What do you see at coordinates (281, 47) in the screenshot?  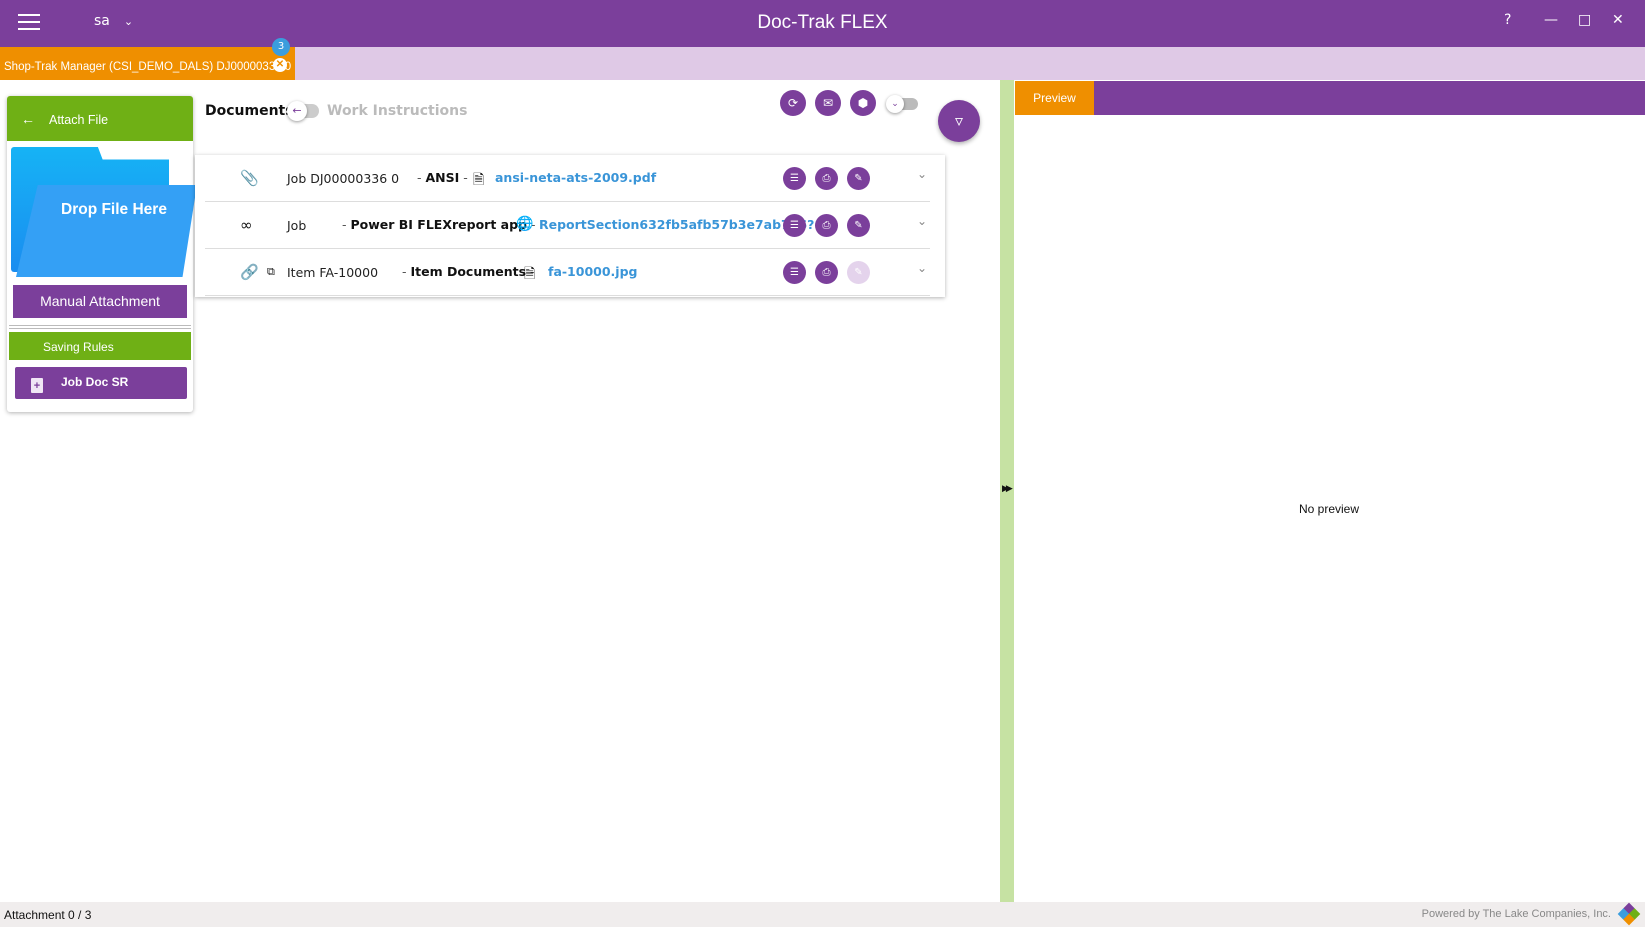 I see `tab-count-badge: 3` at bounding box center [281, 47].